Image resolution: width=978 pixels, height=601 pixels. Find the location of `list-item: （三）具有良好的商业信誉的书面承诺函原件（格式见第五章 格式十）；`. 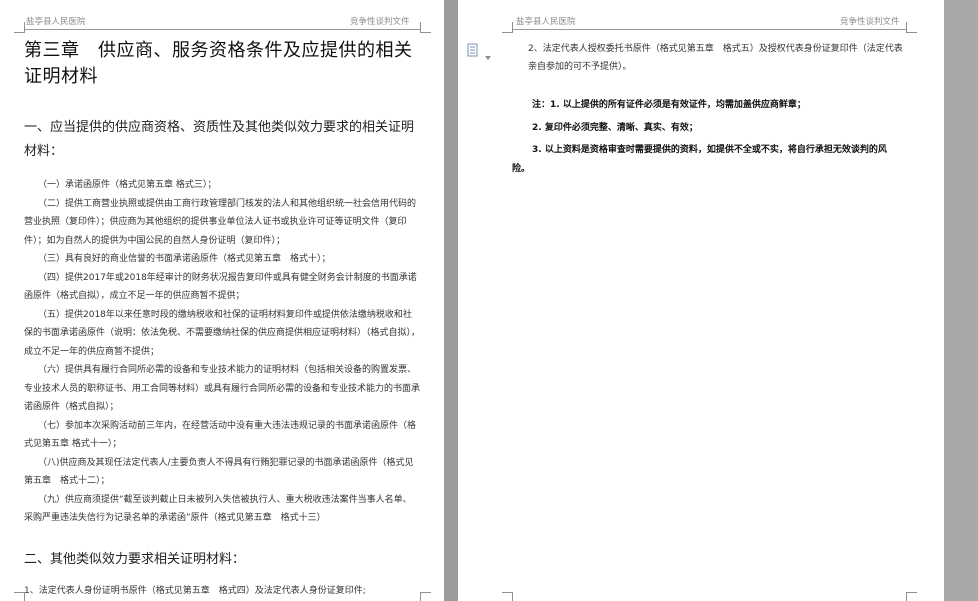

list-item: （三）具有良好的商业信誉的书面承诺函原件（格式见第五章 格式十）； is located at coordinates (184, 259).